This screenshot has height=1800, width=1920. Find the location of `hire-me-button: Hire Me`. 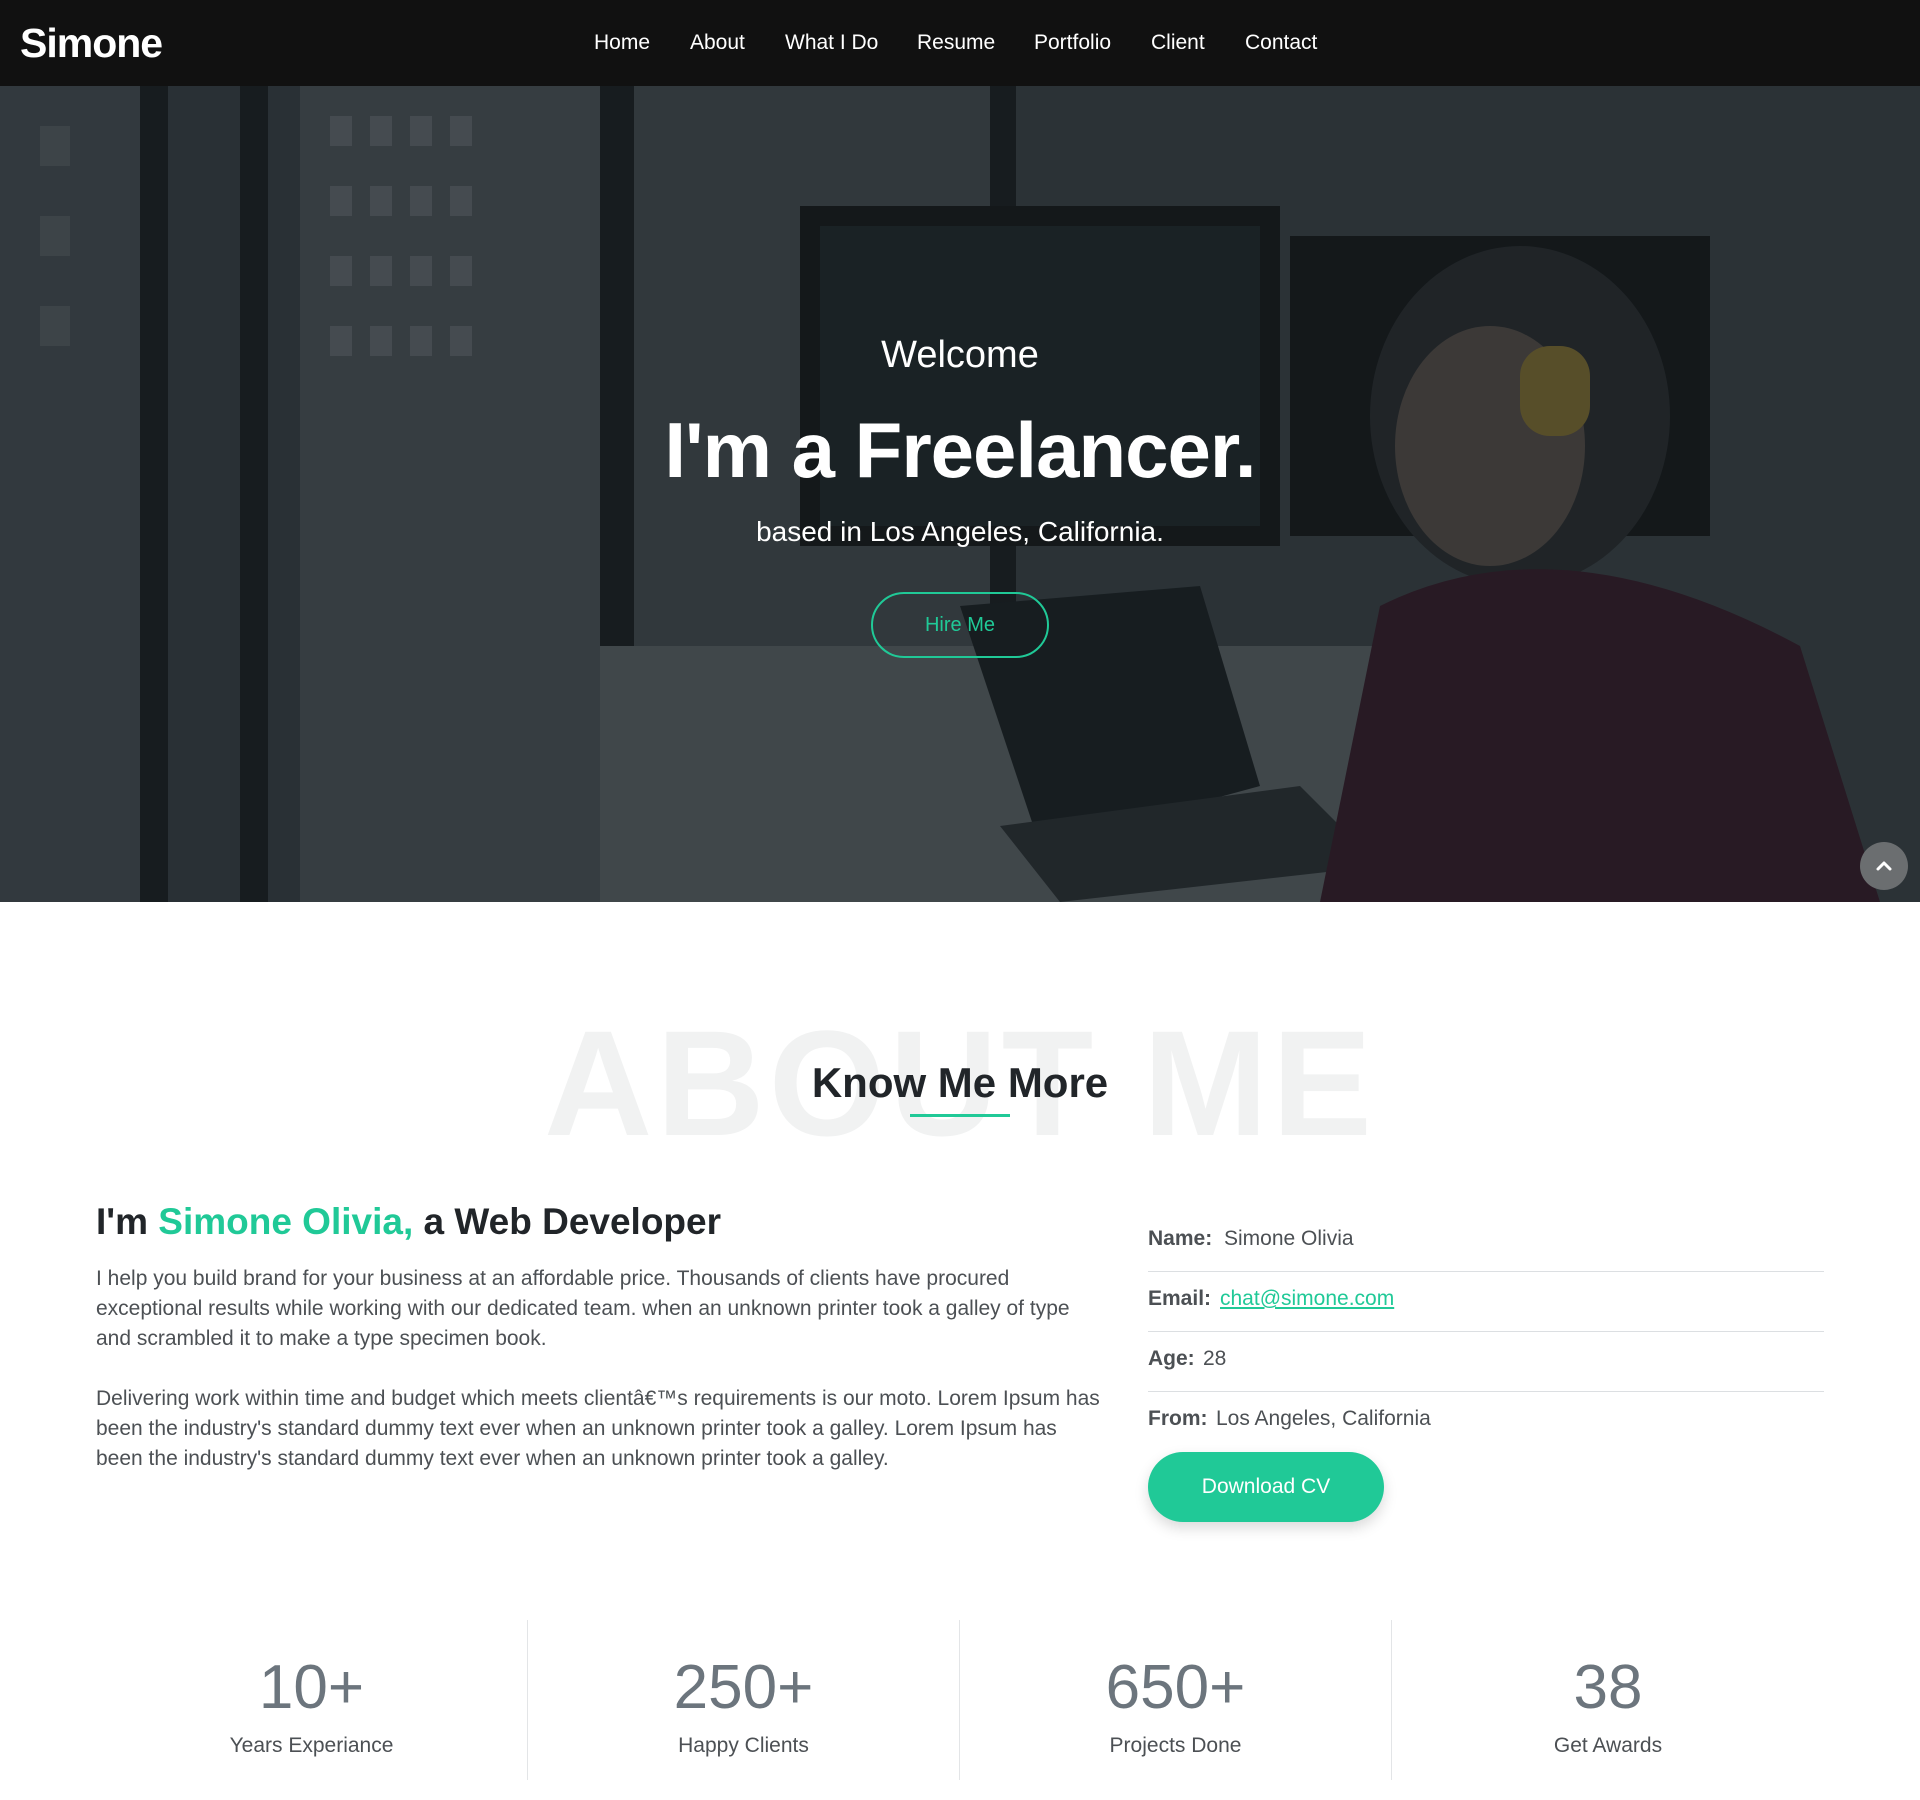

hire-me-button: Hire Me is located at coordinates (960, 625).